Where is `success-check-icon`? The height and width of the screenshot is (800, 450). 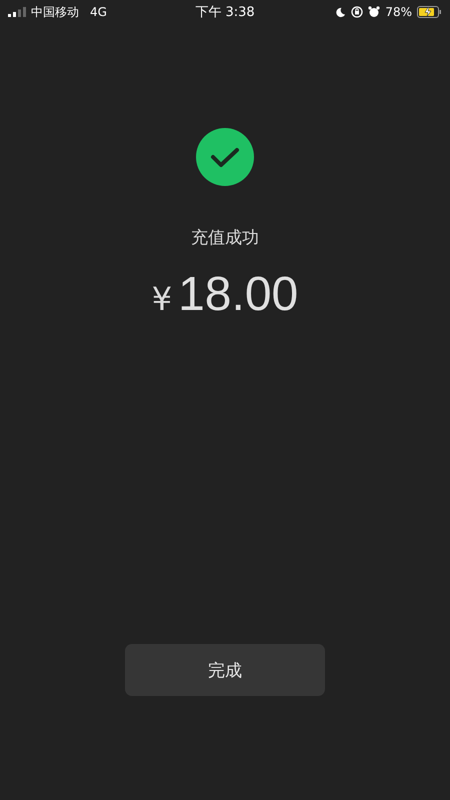 success-check-icon is located at coordinates (225, 157).